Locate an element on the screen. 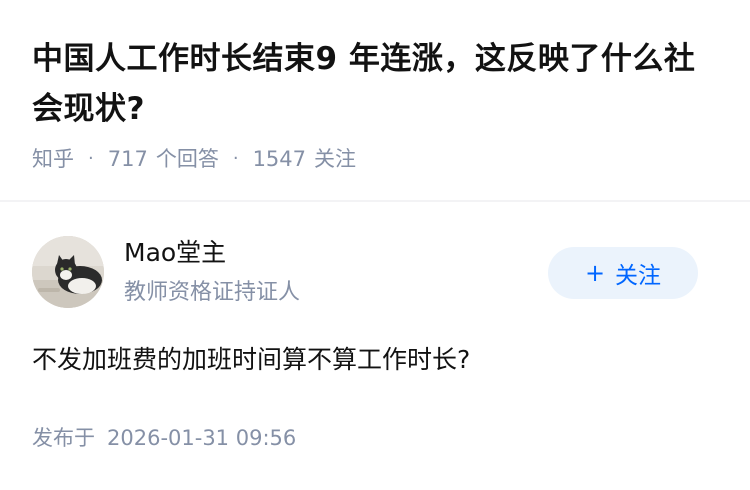 The width and height of the screenshot is (750, 490). question-meta: 知乎 · 717 个回答 · 1547 关注 is located at coordinates (377, 159).